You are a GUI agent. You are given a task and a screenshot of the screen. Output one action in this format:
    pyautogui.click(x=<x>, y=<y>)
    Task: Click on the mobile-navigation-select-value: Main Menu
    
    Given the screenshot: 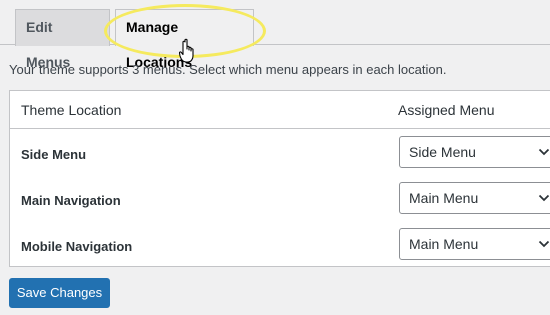 What is the action you would take?
    pyautogui.click(x=444, y=244)
    